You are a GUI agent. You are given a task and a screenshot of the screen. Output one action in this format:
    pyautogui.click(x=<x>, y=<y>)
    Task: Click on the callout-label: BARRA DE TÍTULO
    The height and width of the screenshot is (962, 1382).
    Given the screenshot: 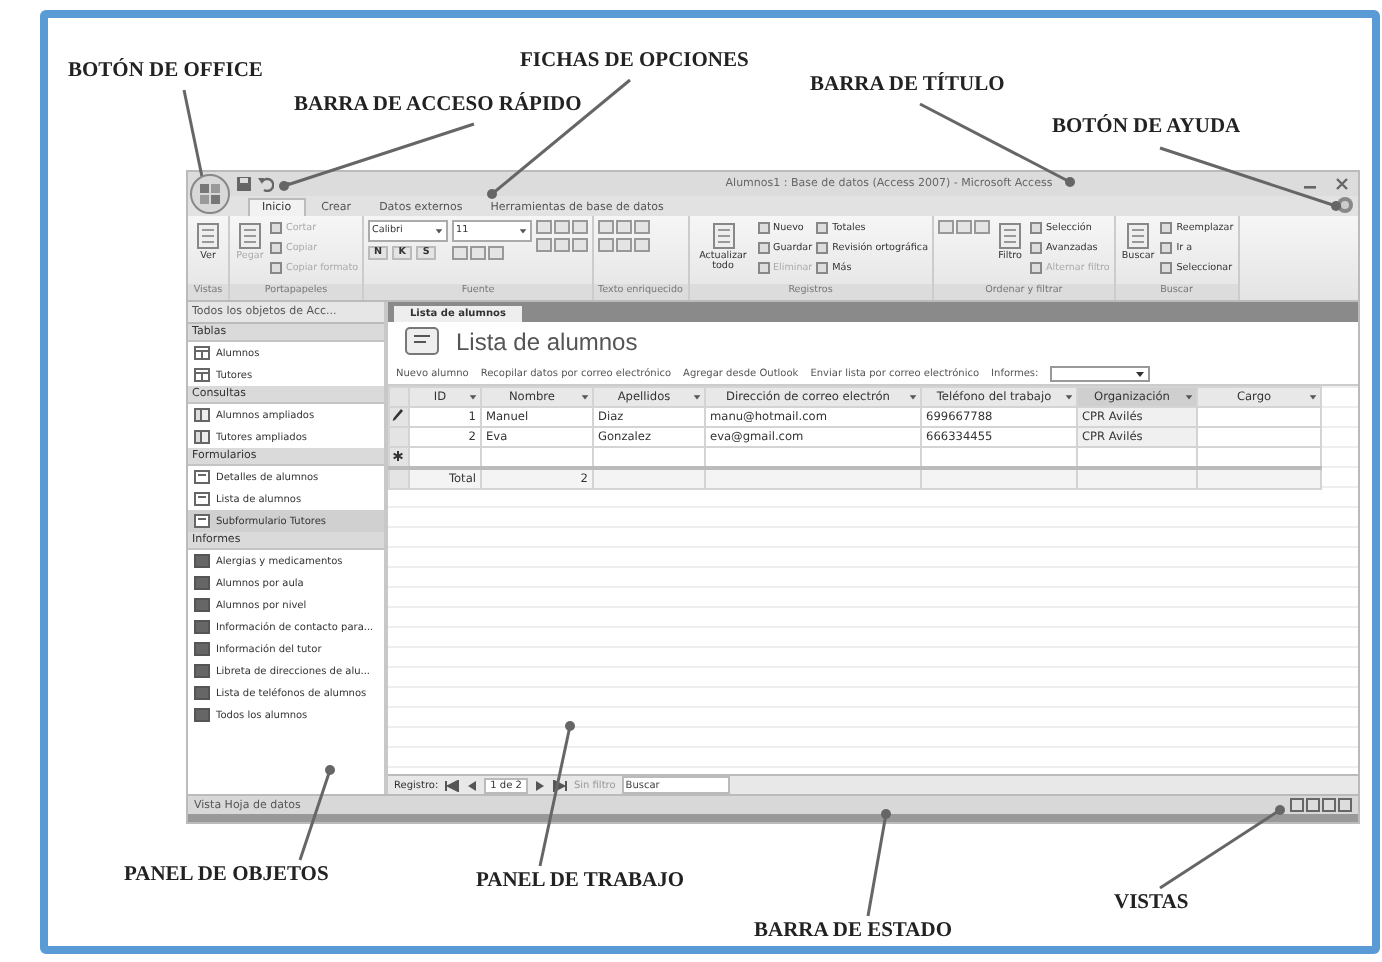 What is the action you would take?
    pyautogui.click(x=907, y=85)
    